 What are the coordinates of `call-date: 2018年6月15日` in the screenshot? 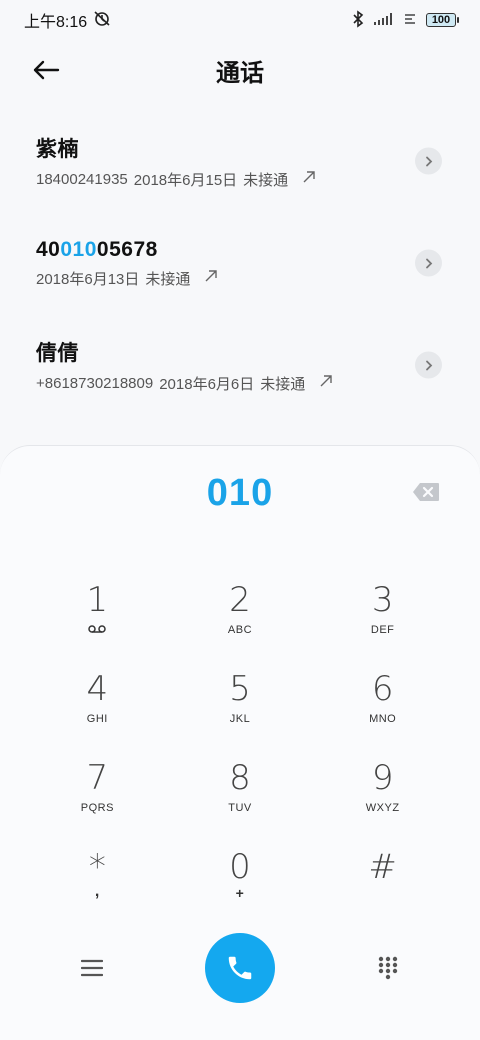 It's located at (185, 180).